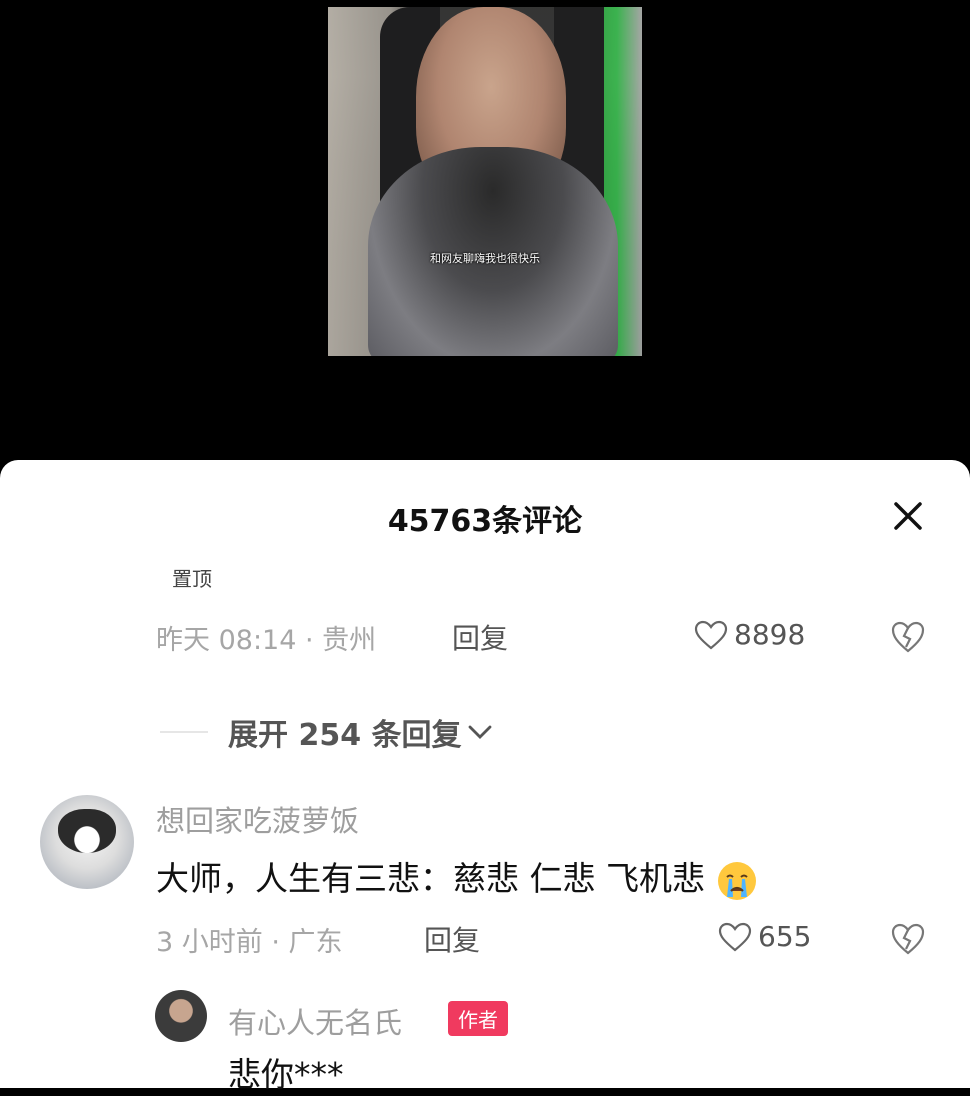 Image resolution: width=970 pixels, height=1096 pixels. I want to click on pinned-reply-button: 回复, so click(480, 637).